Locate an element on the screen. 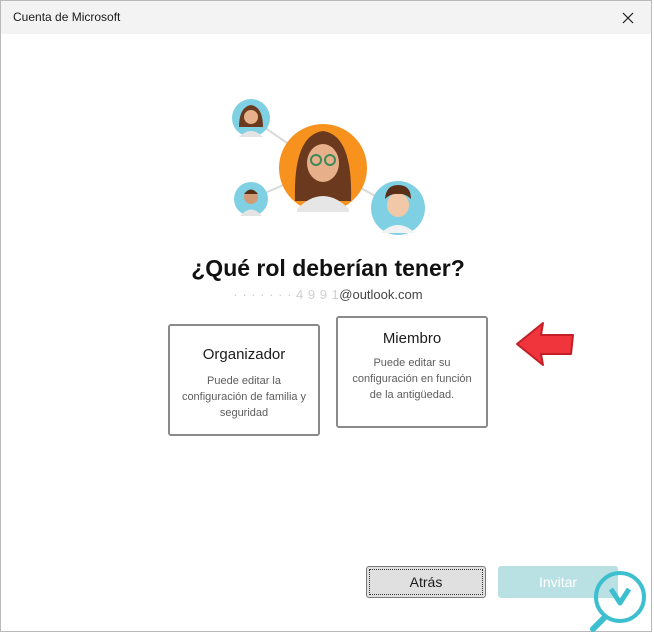  watermark-logo-icon is located at coordinates (618, 601).